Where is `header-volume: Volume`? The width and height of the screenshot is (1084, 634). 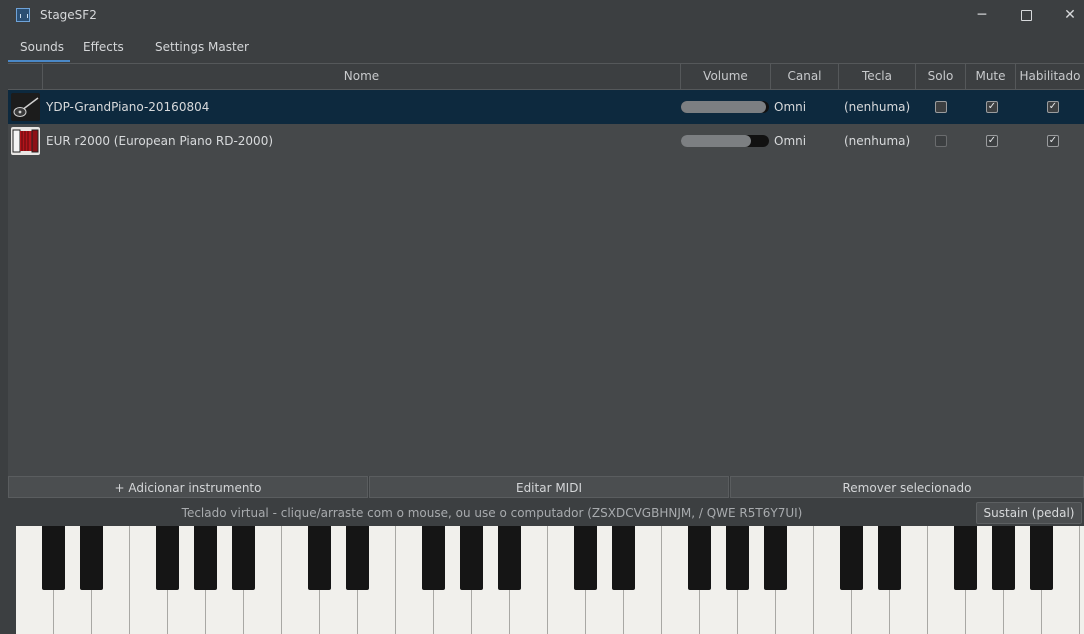
header-volume: Volume is located at coordinates (726, 76).